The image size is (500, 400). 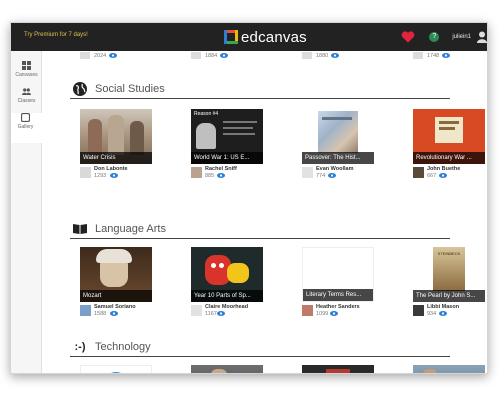 I want to click on prev-stat: 1884, so click(x=210, y=55).